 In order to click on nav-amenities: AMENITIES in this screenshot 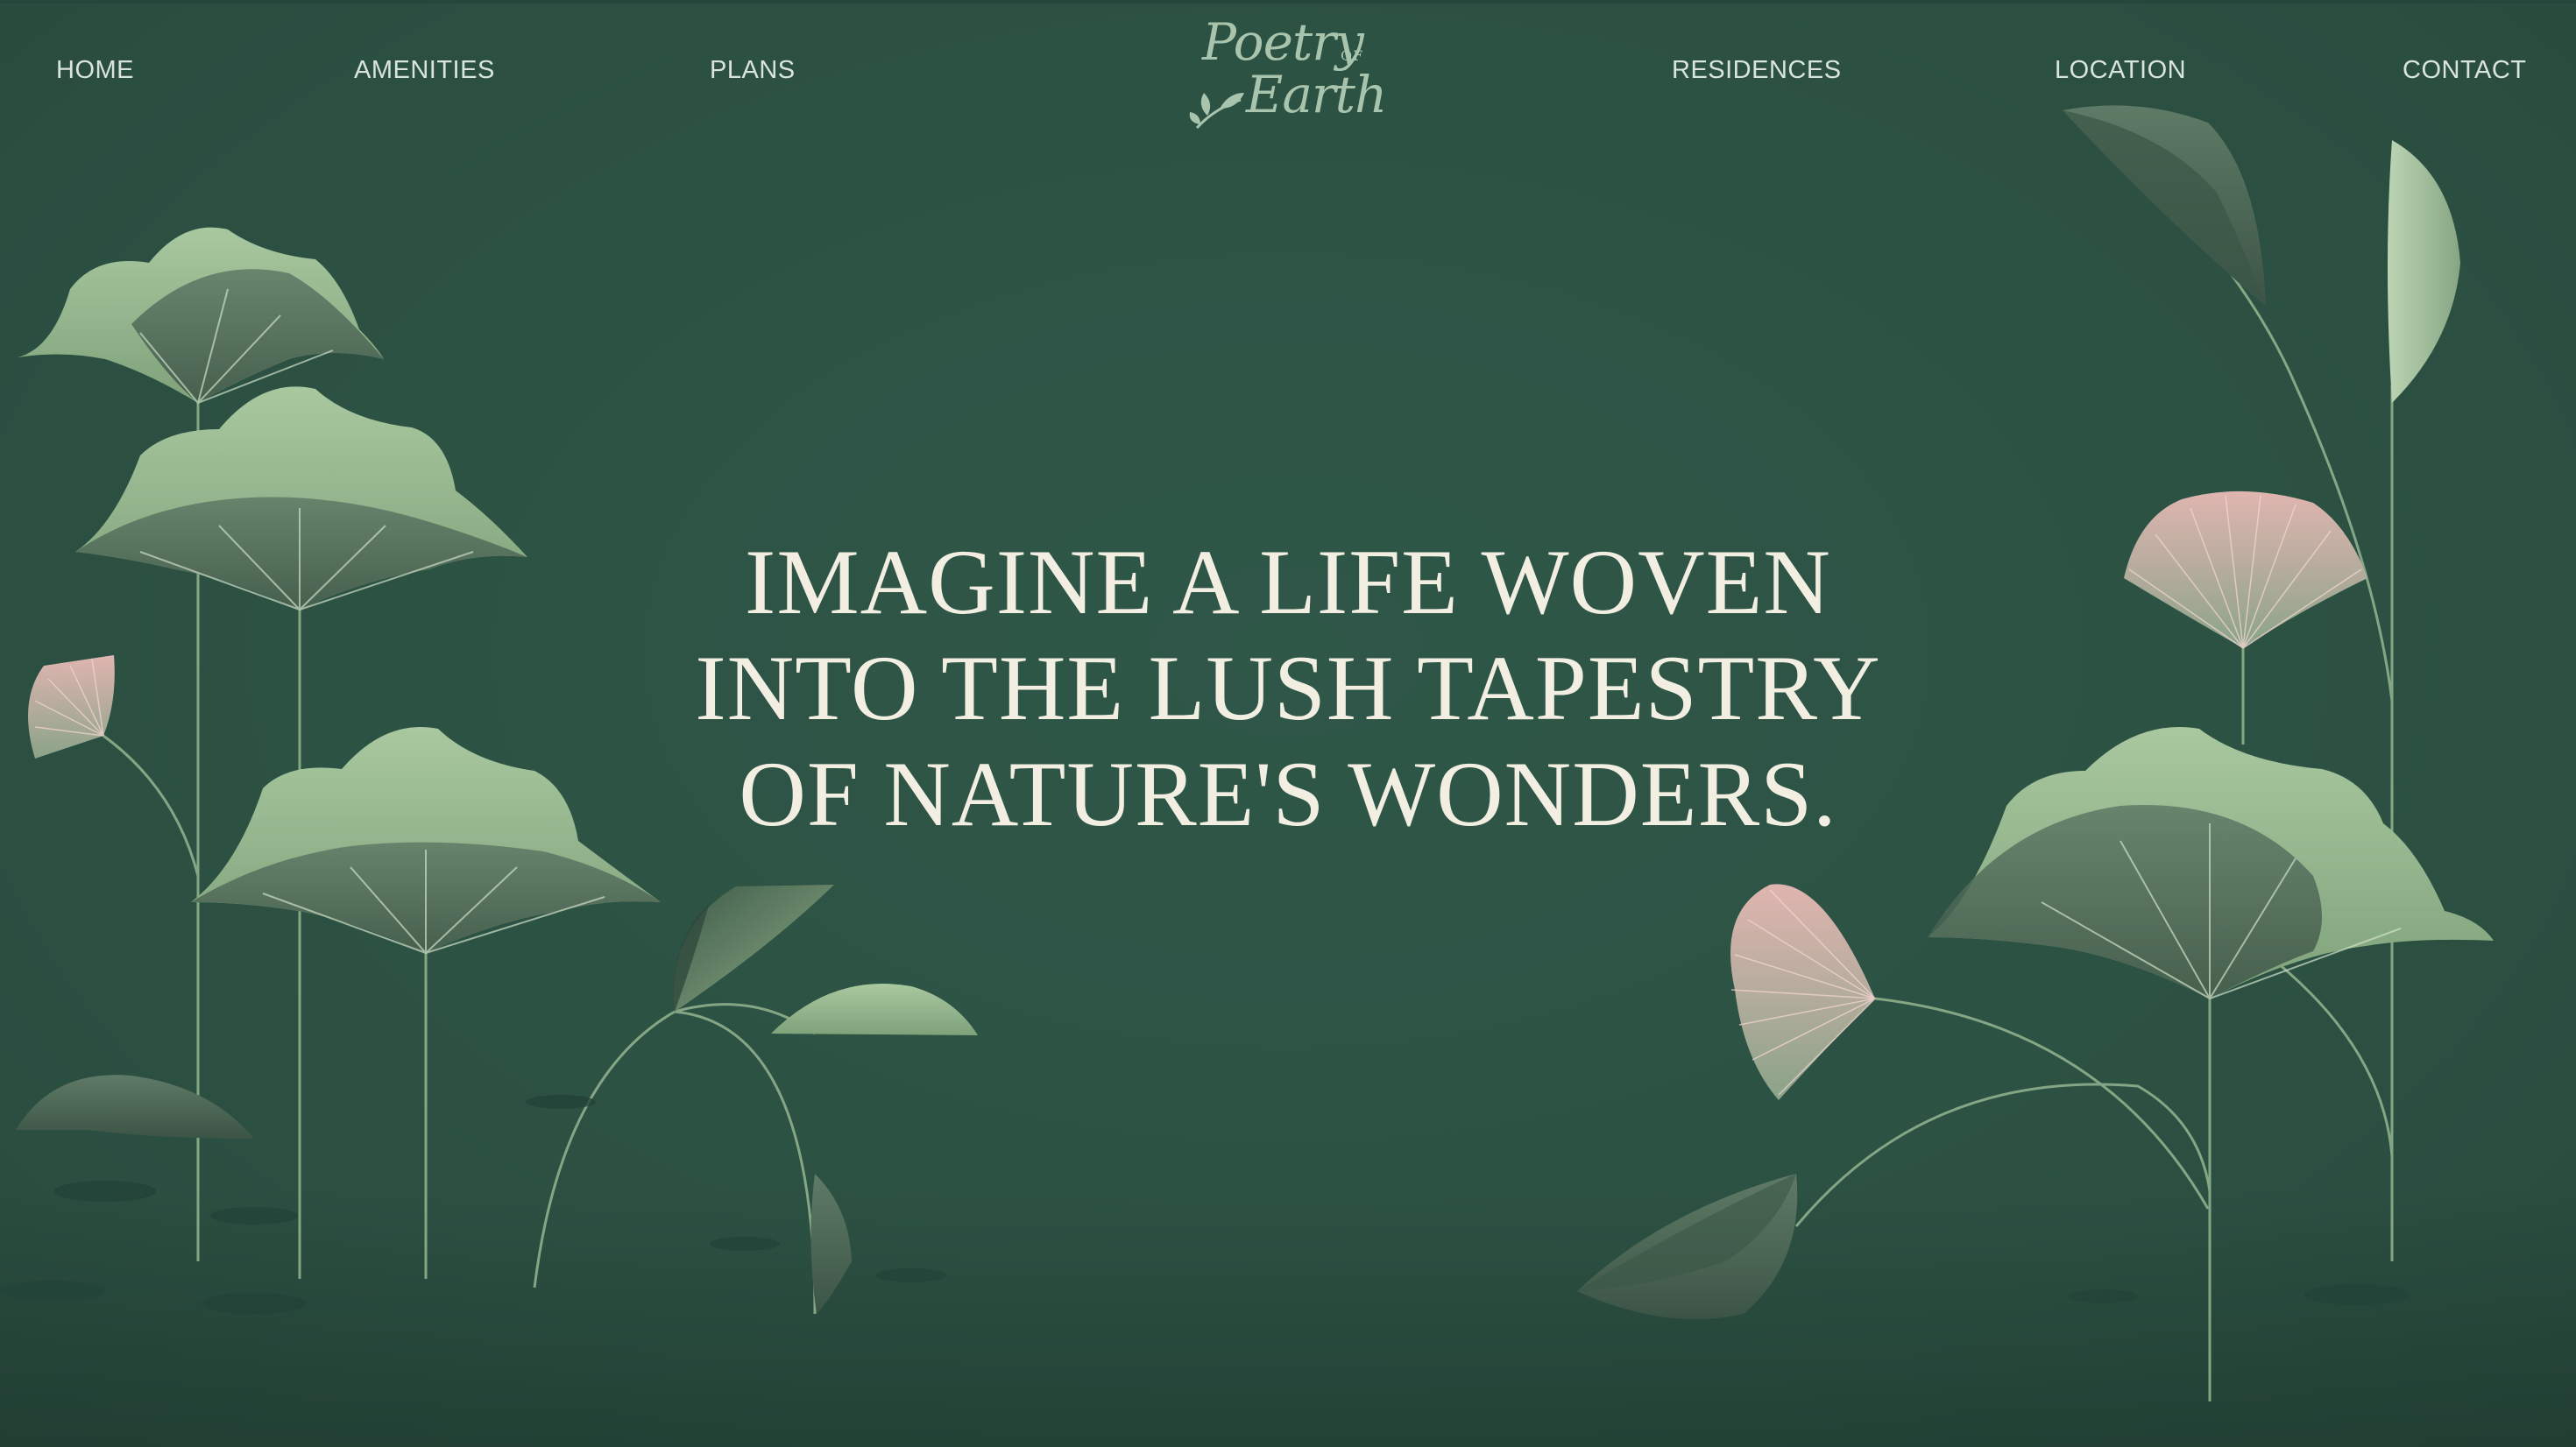, I will do `click(424, 70)`.